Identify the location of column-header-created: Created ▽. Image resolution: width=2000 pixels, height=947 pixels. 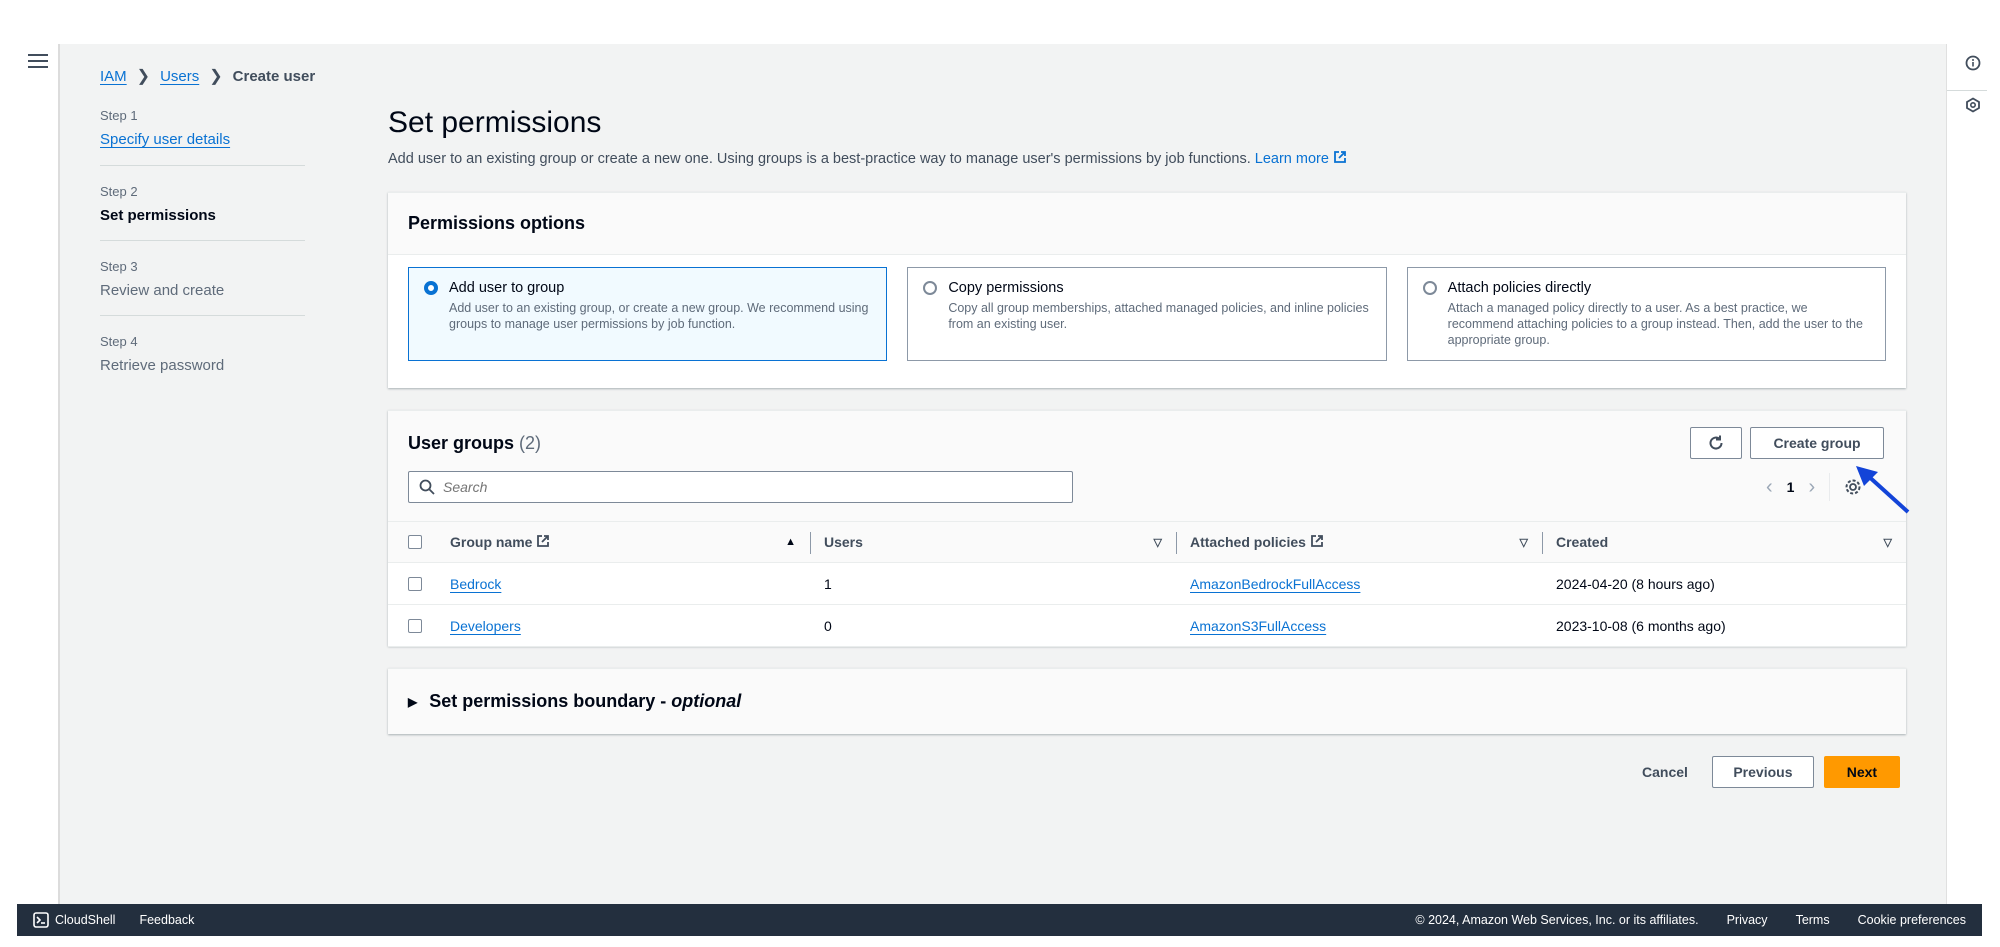
(1724, 542).